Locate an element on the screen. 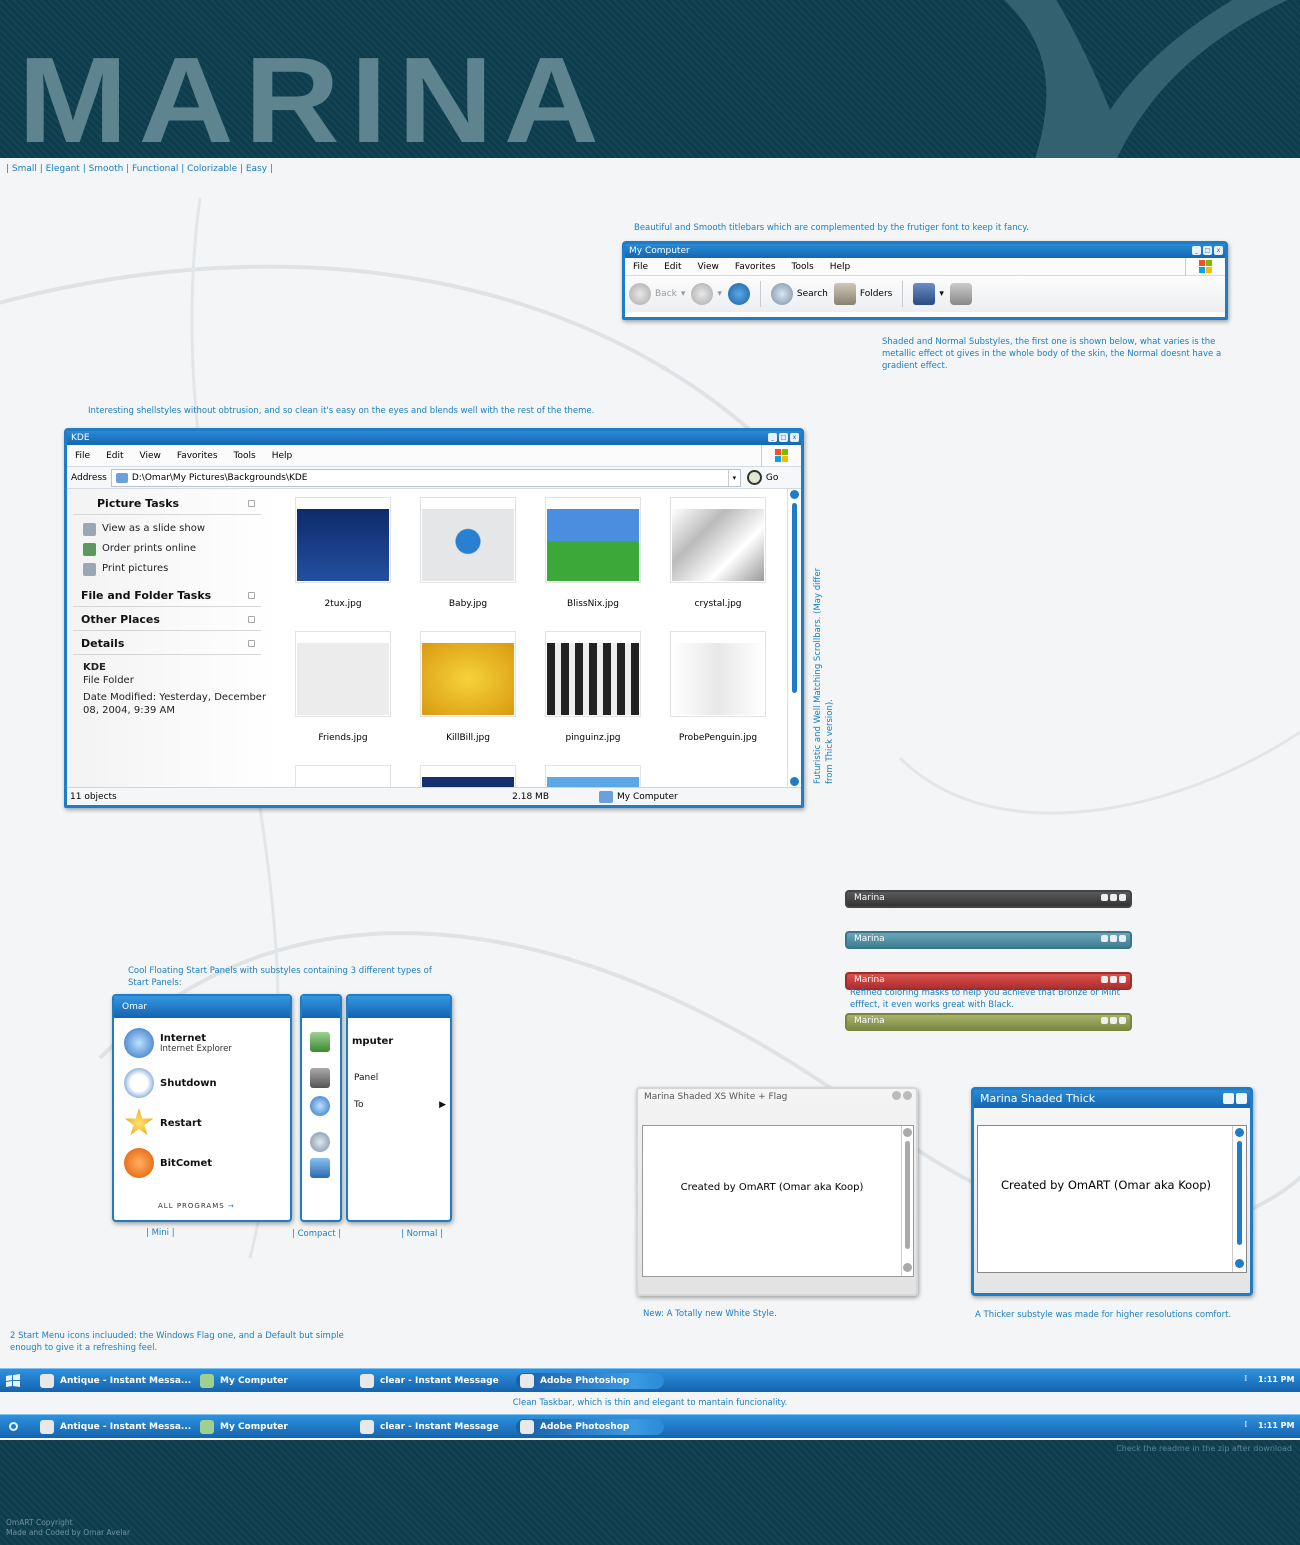  media-icon is located at coordinates (960, 294).